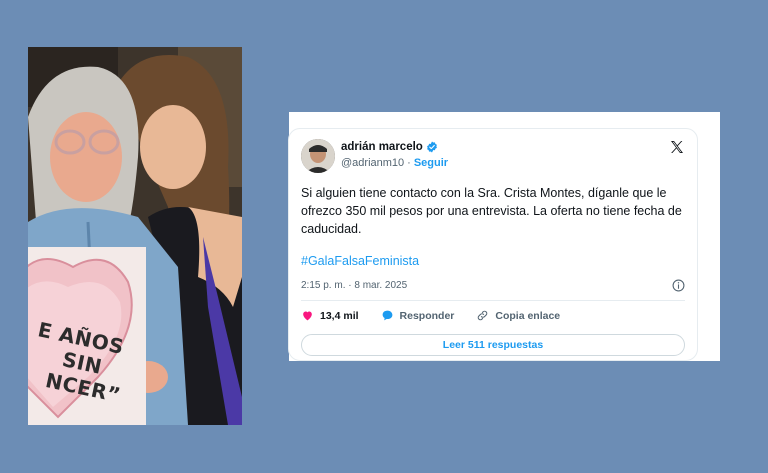 The image size is (768, 473). I want to click on handle: @adrianm10, so click(372, 163).